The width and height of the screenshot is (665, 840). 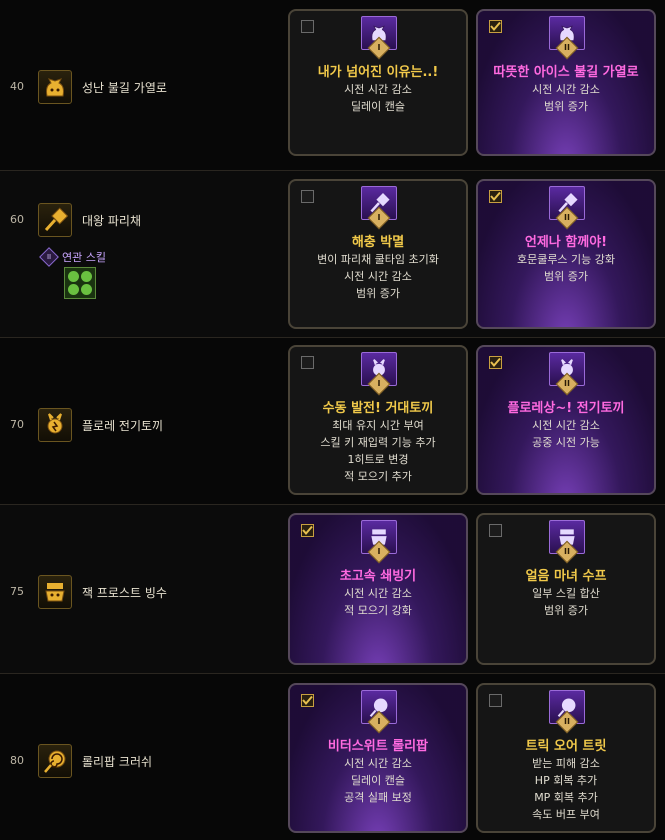 What do you see at coordinates (112, 221) in the screenshot?
I see `skill-name: 대왕 파리채` at bounding box center [112, 221].